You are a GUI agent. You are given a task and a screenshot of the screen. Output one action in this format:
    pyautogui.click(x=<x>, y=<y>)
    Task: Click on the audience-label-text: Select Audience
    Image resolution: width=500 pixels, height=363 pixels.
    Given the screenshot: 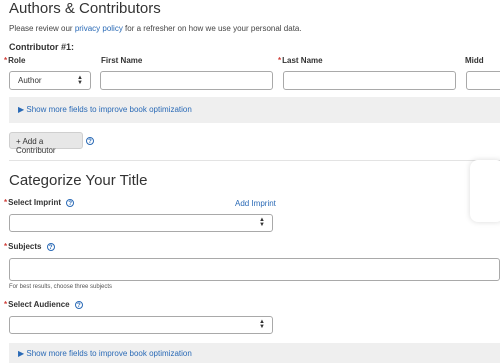 What is the action you would take?
    pyautogui.click(x=39, y=304)
    